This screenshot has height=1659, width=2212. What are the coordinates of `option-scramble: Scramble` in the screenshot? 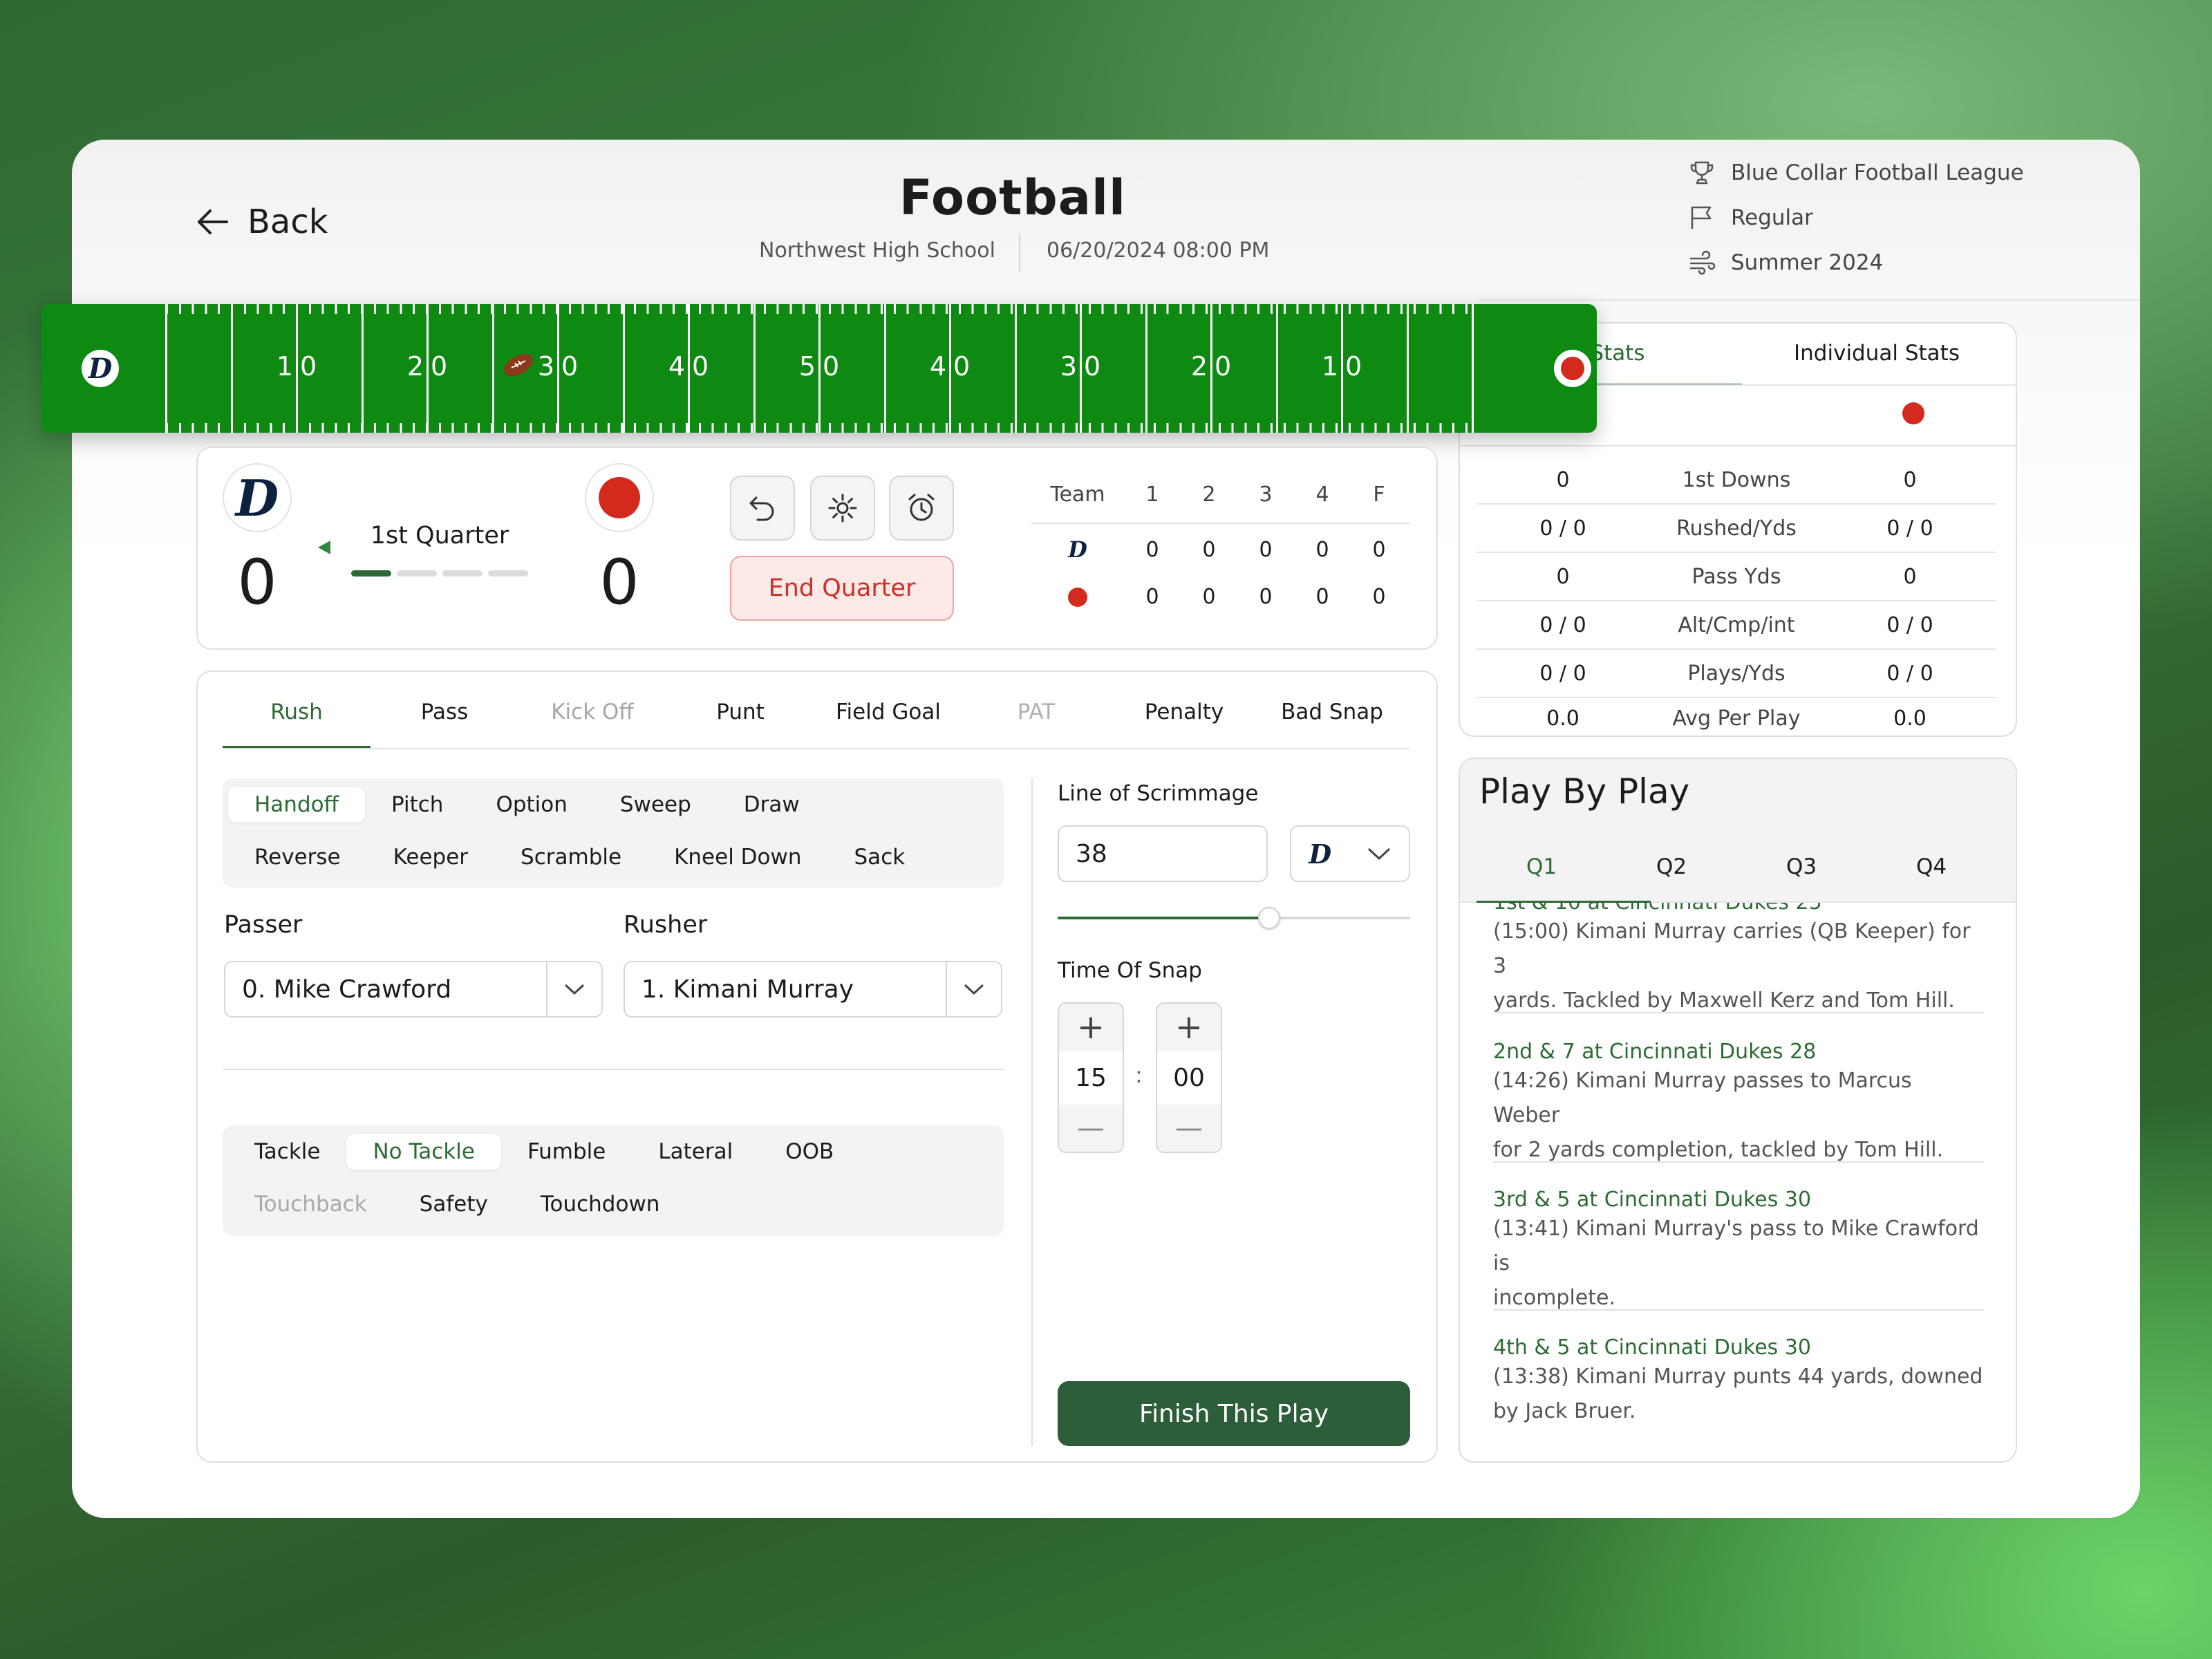 It's located at (571, 857).